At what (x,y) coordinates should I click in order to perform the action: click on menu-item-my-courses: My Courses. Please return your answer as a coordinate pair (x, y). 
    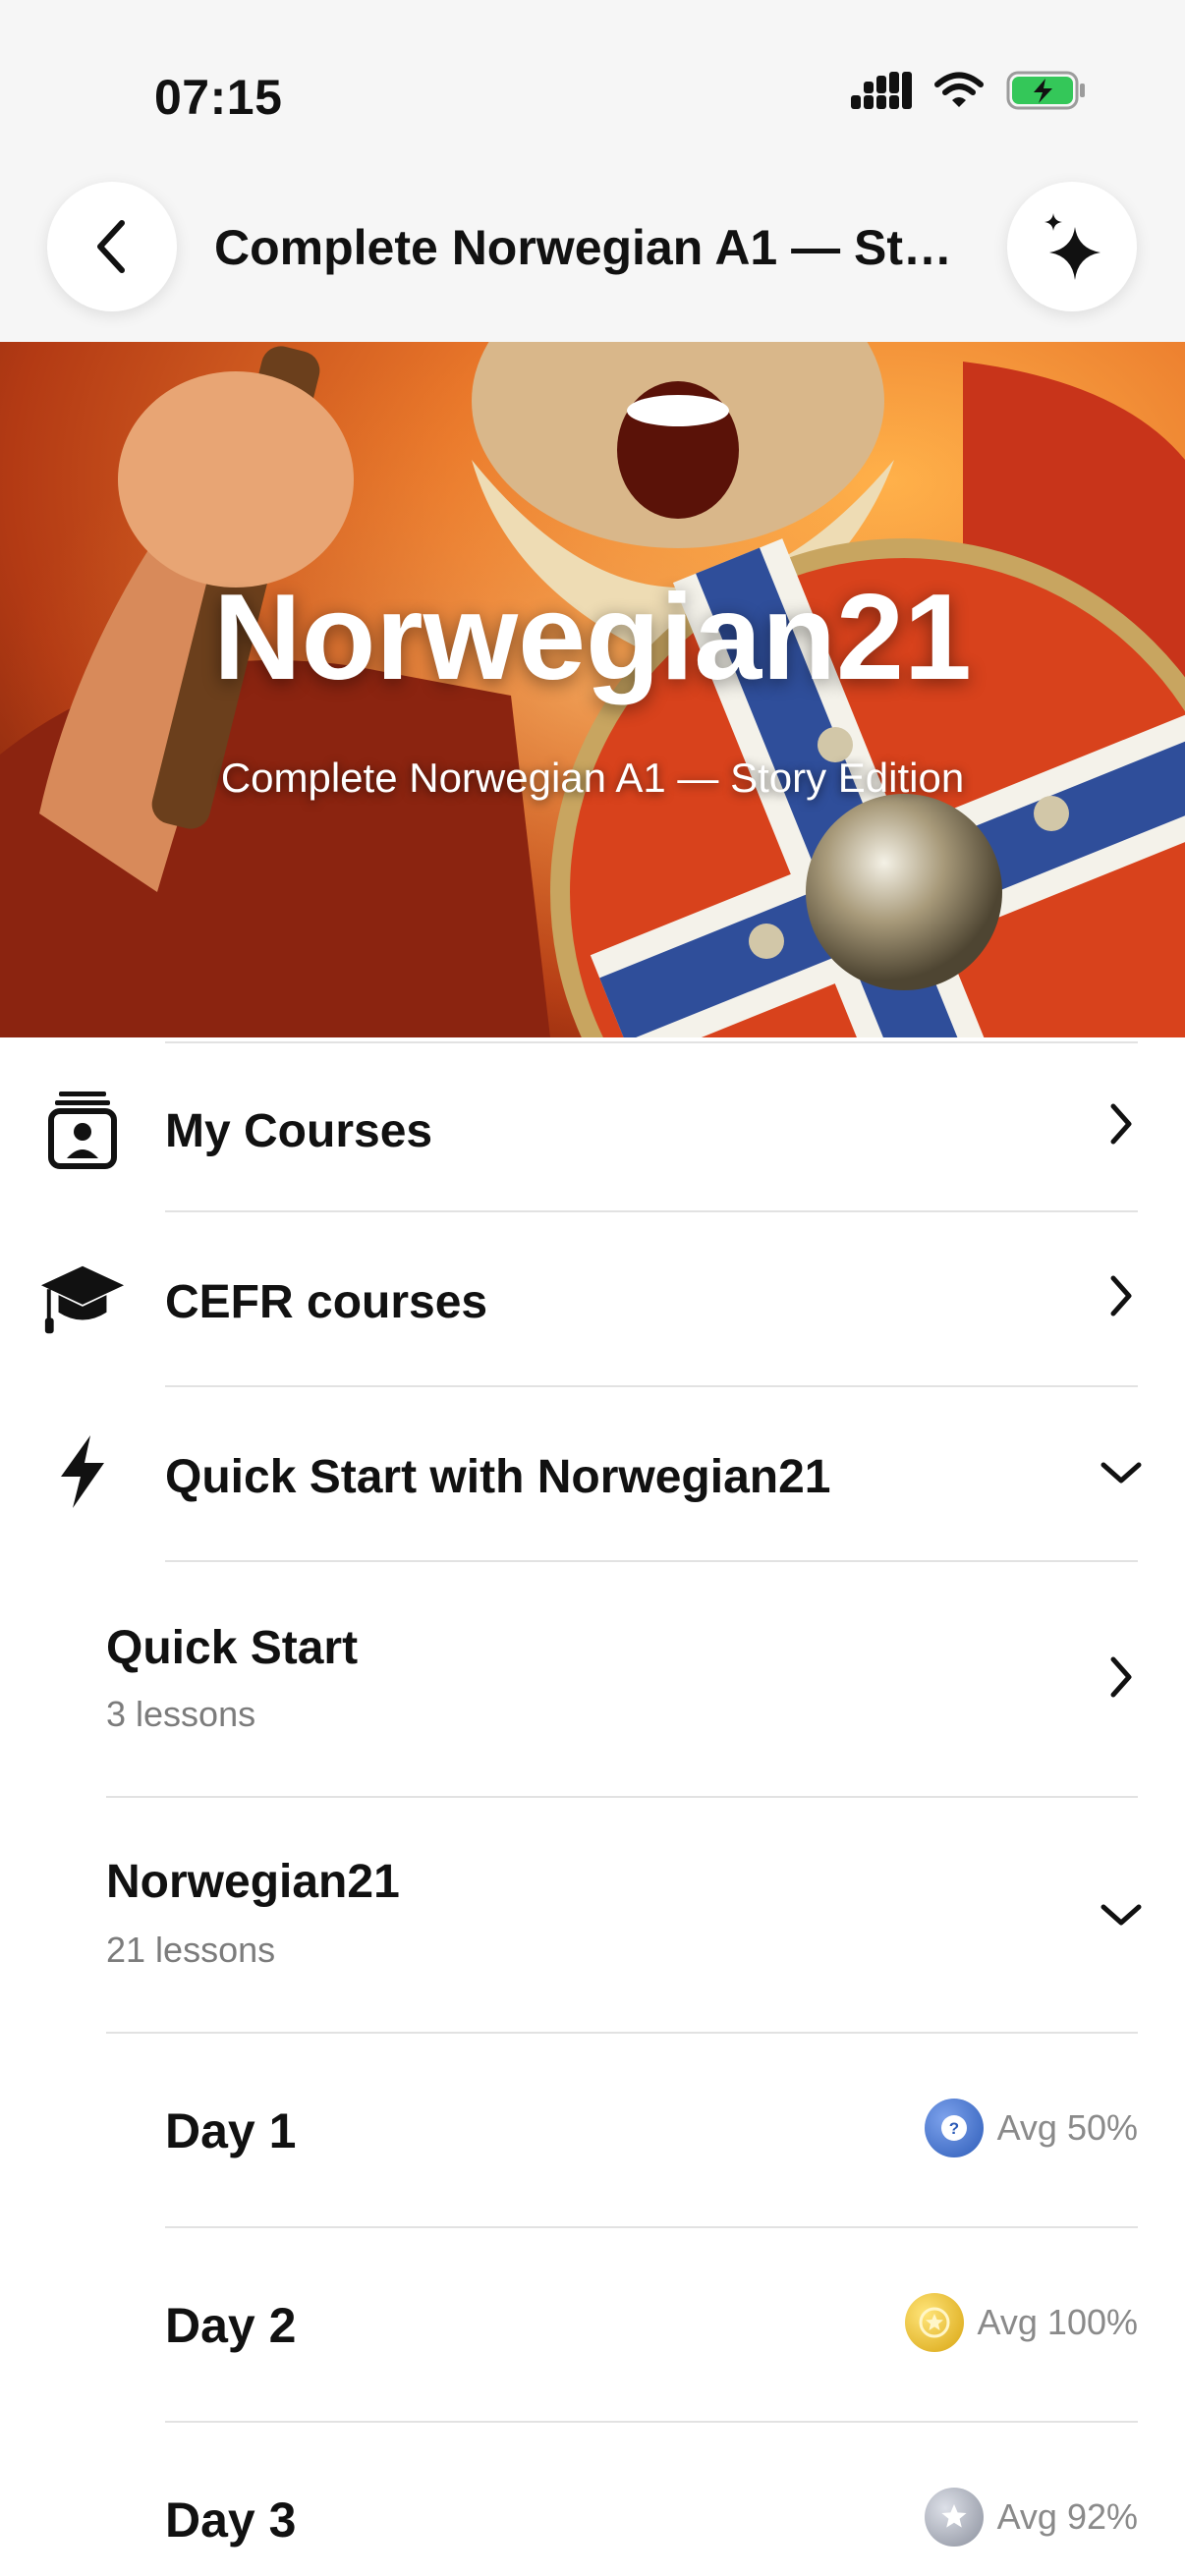
    Looking at the image, I should click on (592, 1123).